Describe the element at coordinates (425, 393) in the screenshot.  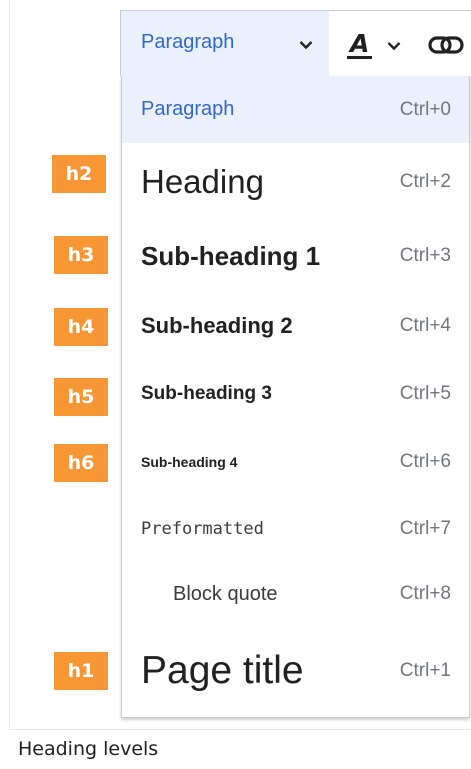
I see `menu-item-shortcut: Ctrl+5` at that location.